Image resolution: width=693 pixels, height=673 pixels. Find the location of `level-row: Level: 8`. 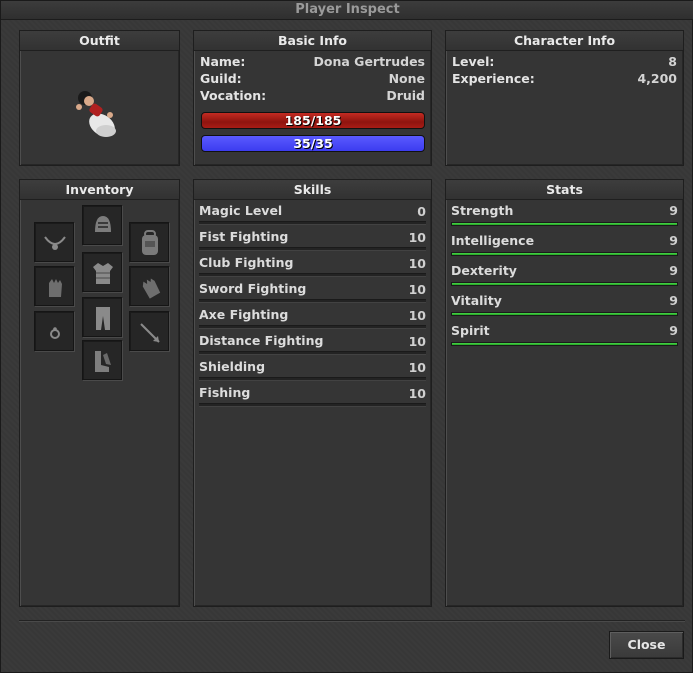

level-row: Level: 8 is located at coordinates (564, 61).